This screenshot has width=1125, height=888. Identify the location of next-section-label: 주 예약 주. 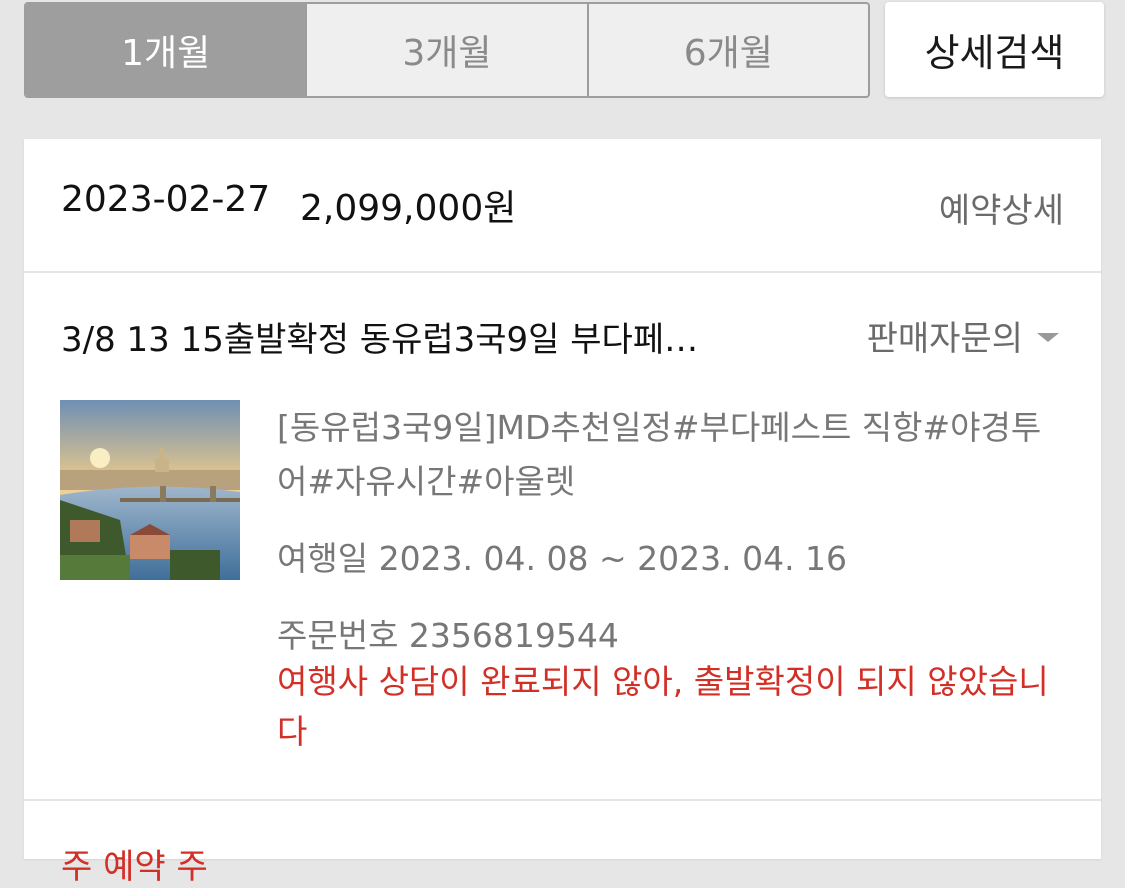
(134, 867).